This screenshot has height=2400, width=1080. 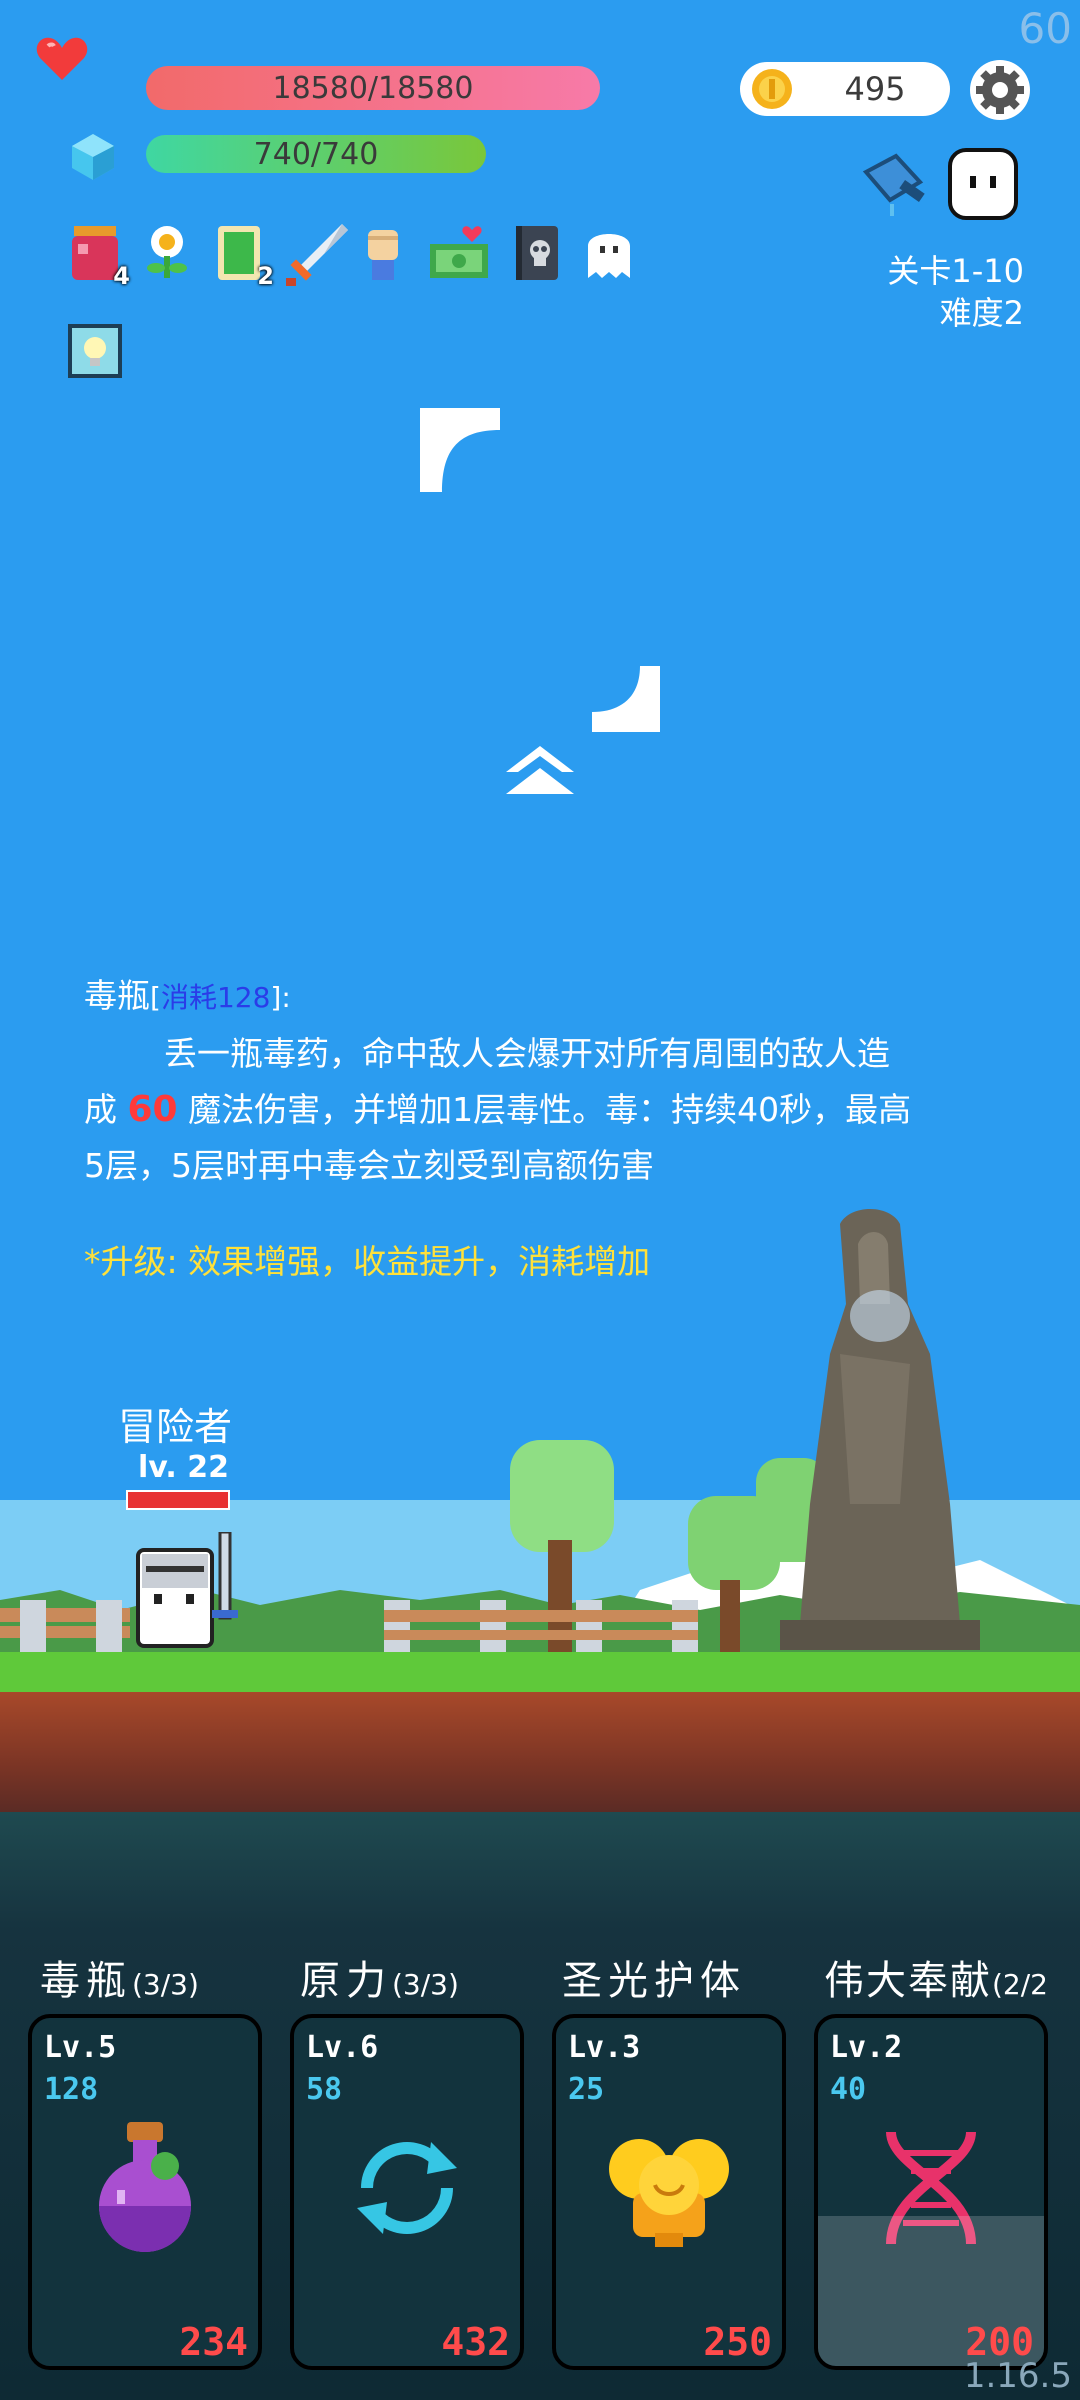 What do you see at coordinates (215, 997) in the screenshot?
I see `skill-desc-cost: 消耗128` at bounding box center [215, 997].